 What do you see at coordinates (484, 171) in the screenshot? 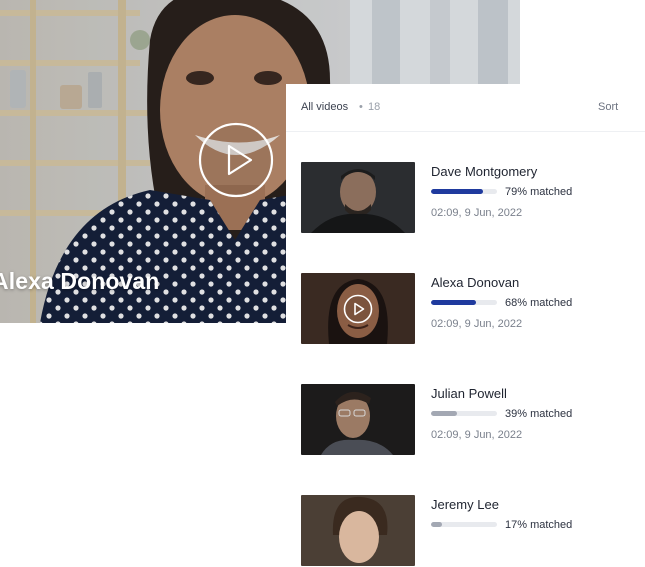
I see `video-person-name: Dave Montgomery` at bounding box center [484, 171].